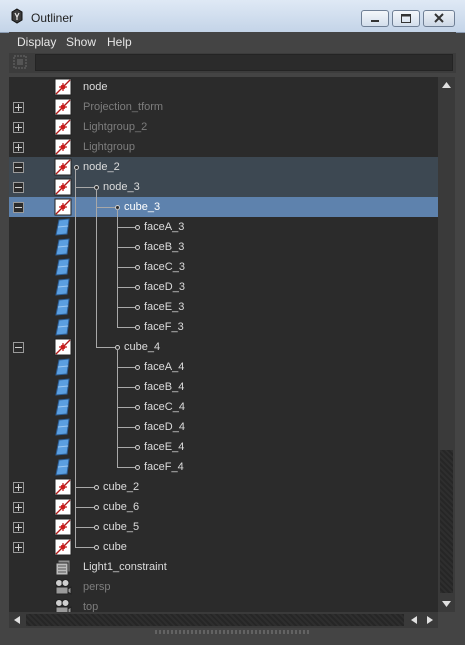 This screenshot has width=465, height=645. Describe the element at coordinates (223, 347) in the screenshot. I see `tree-row: cube_4` at that location.